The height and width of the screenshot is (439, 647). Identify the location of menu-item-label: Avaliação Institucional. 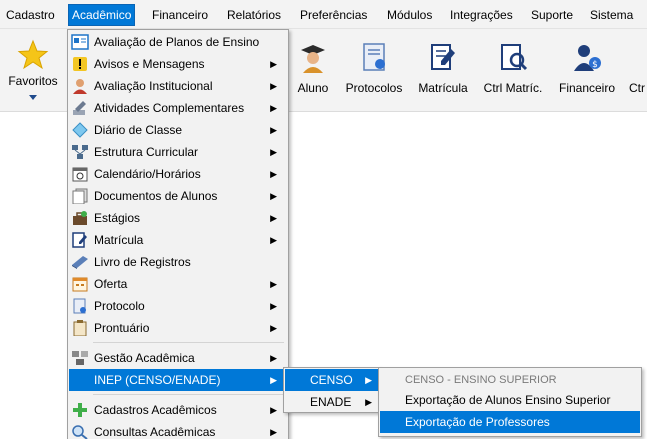
(153, 86).